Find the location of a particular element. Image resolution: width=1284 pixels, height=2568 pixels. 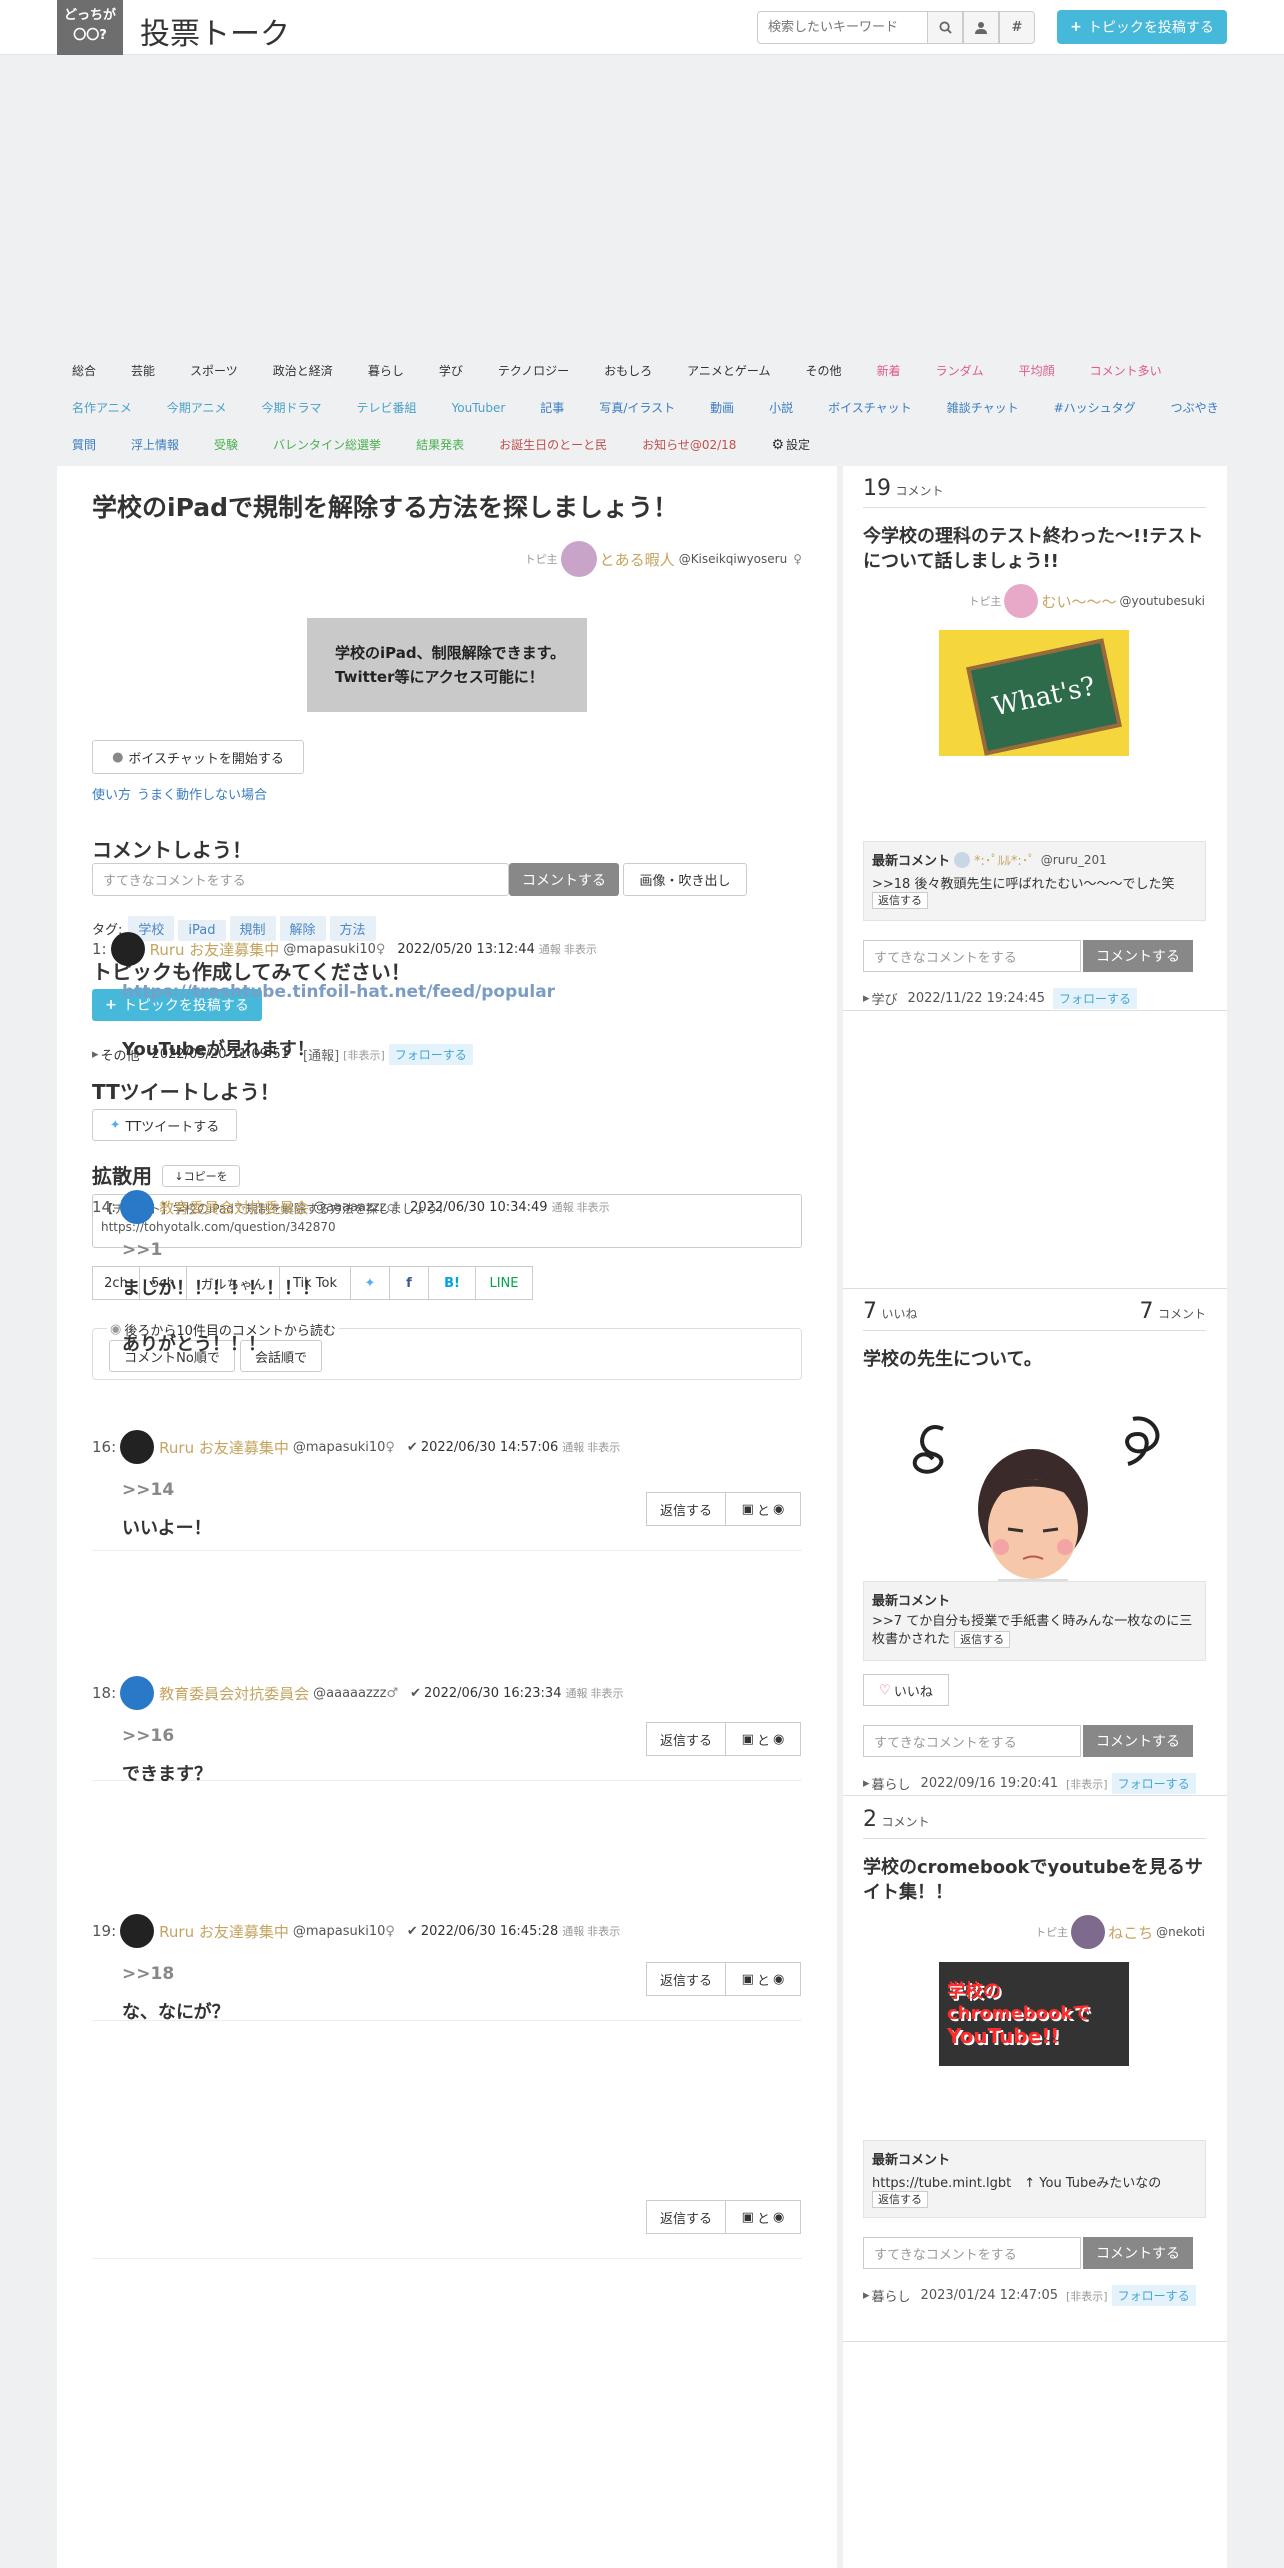

side3-hide-link: [非表示] is located at coordinates (1087, 2296).